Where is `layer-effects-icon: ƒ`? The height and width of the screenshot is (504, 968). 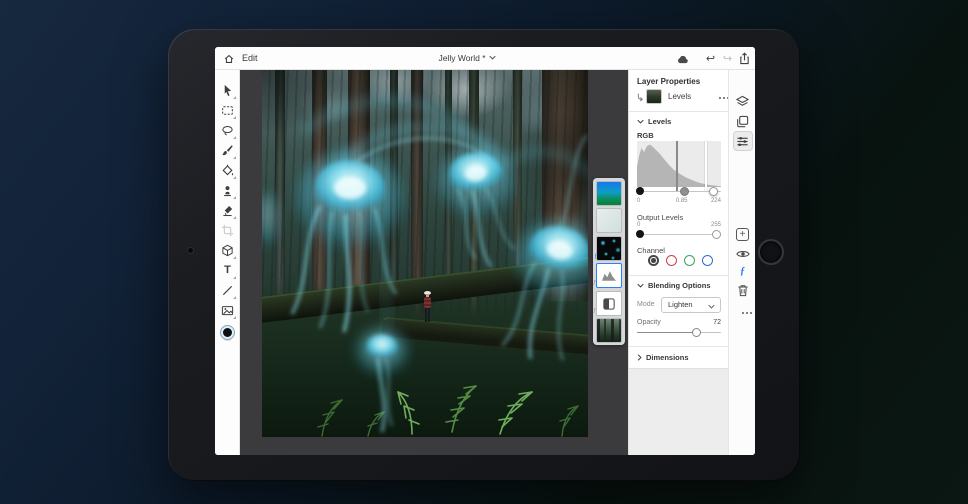
layer-effects-icon: ƒ is located at coordinates (742, 271).